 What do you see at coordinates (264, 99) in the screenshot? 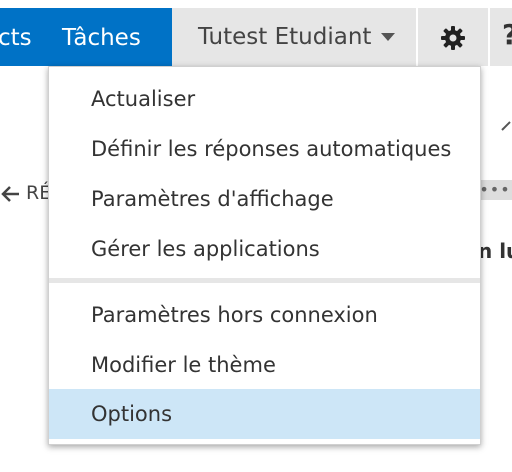
I see `menu-item-refresh: Actualiser` at bounding box center [264, 99].